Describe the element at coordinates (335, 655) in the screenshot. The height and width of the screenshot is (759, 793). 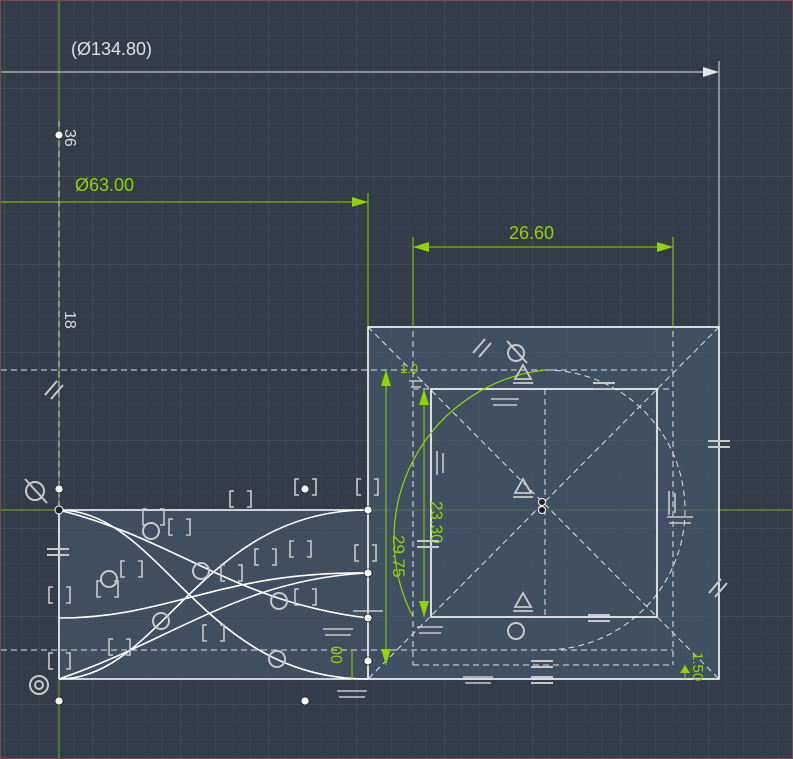
I see `offset-00-label: 00` at that location.